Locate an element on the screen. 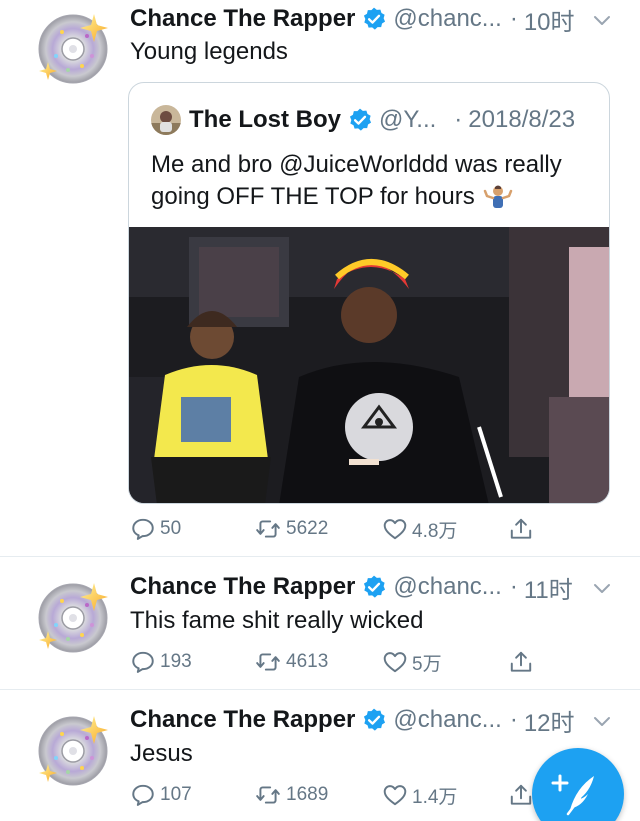 This screenshot has height=821, width=640. tweet-actions: 50 5622 4.8万 is located at coordinates (335, 529).